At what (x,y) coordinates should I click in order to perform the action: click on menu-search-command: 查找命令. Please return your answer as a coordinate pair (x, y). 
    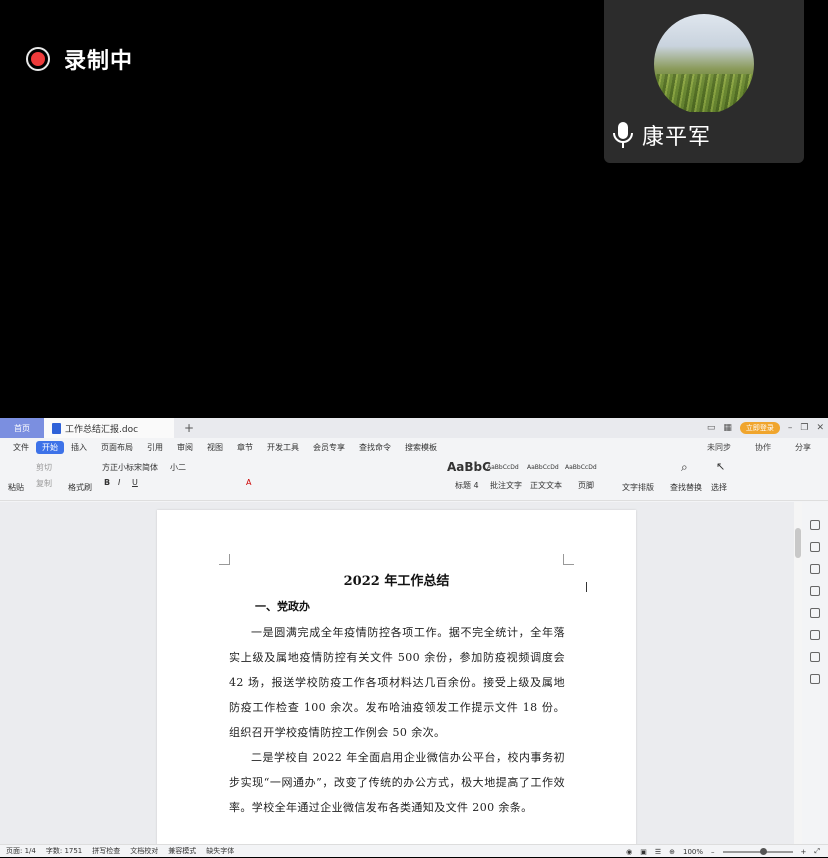
    Looking at the image, I should click on (375, 447).